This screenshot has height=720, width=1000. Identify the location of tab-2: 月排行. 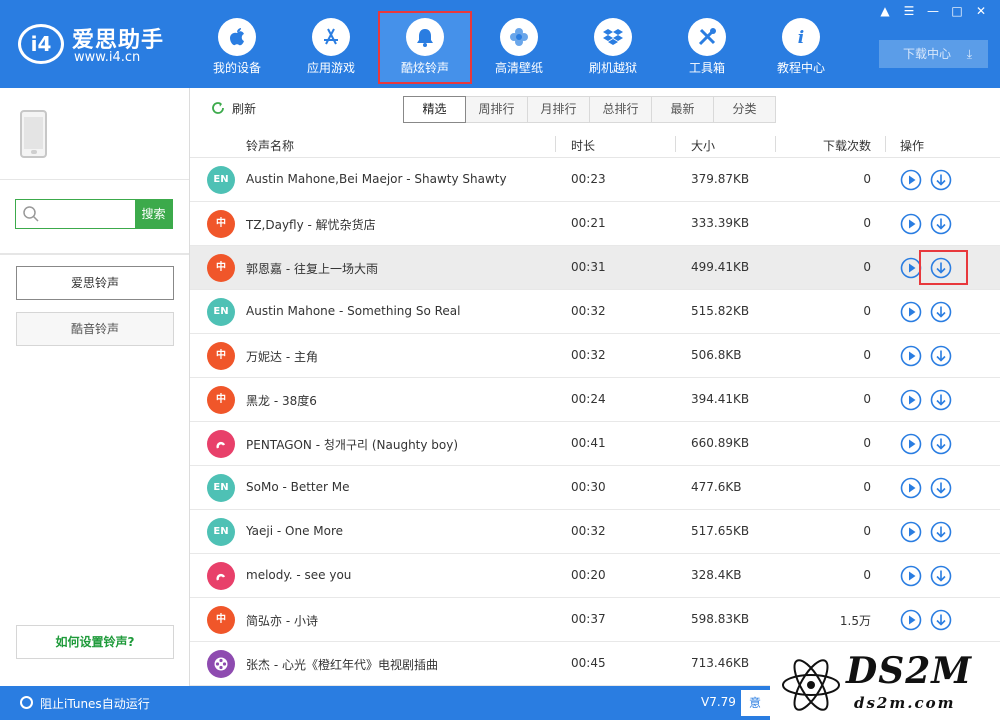
(558, 109).